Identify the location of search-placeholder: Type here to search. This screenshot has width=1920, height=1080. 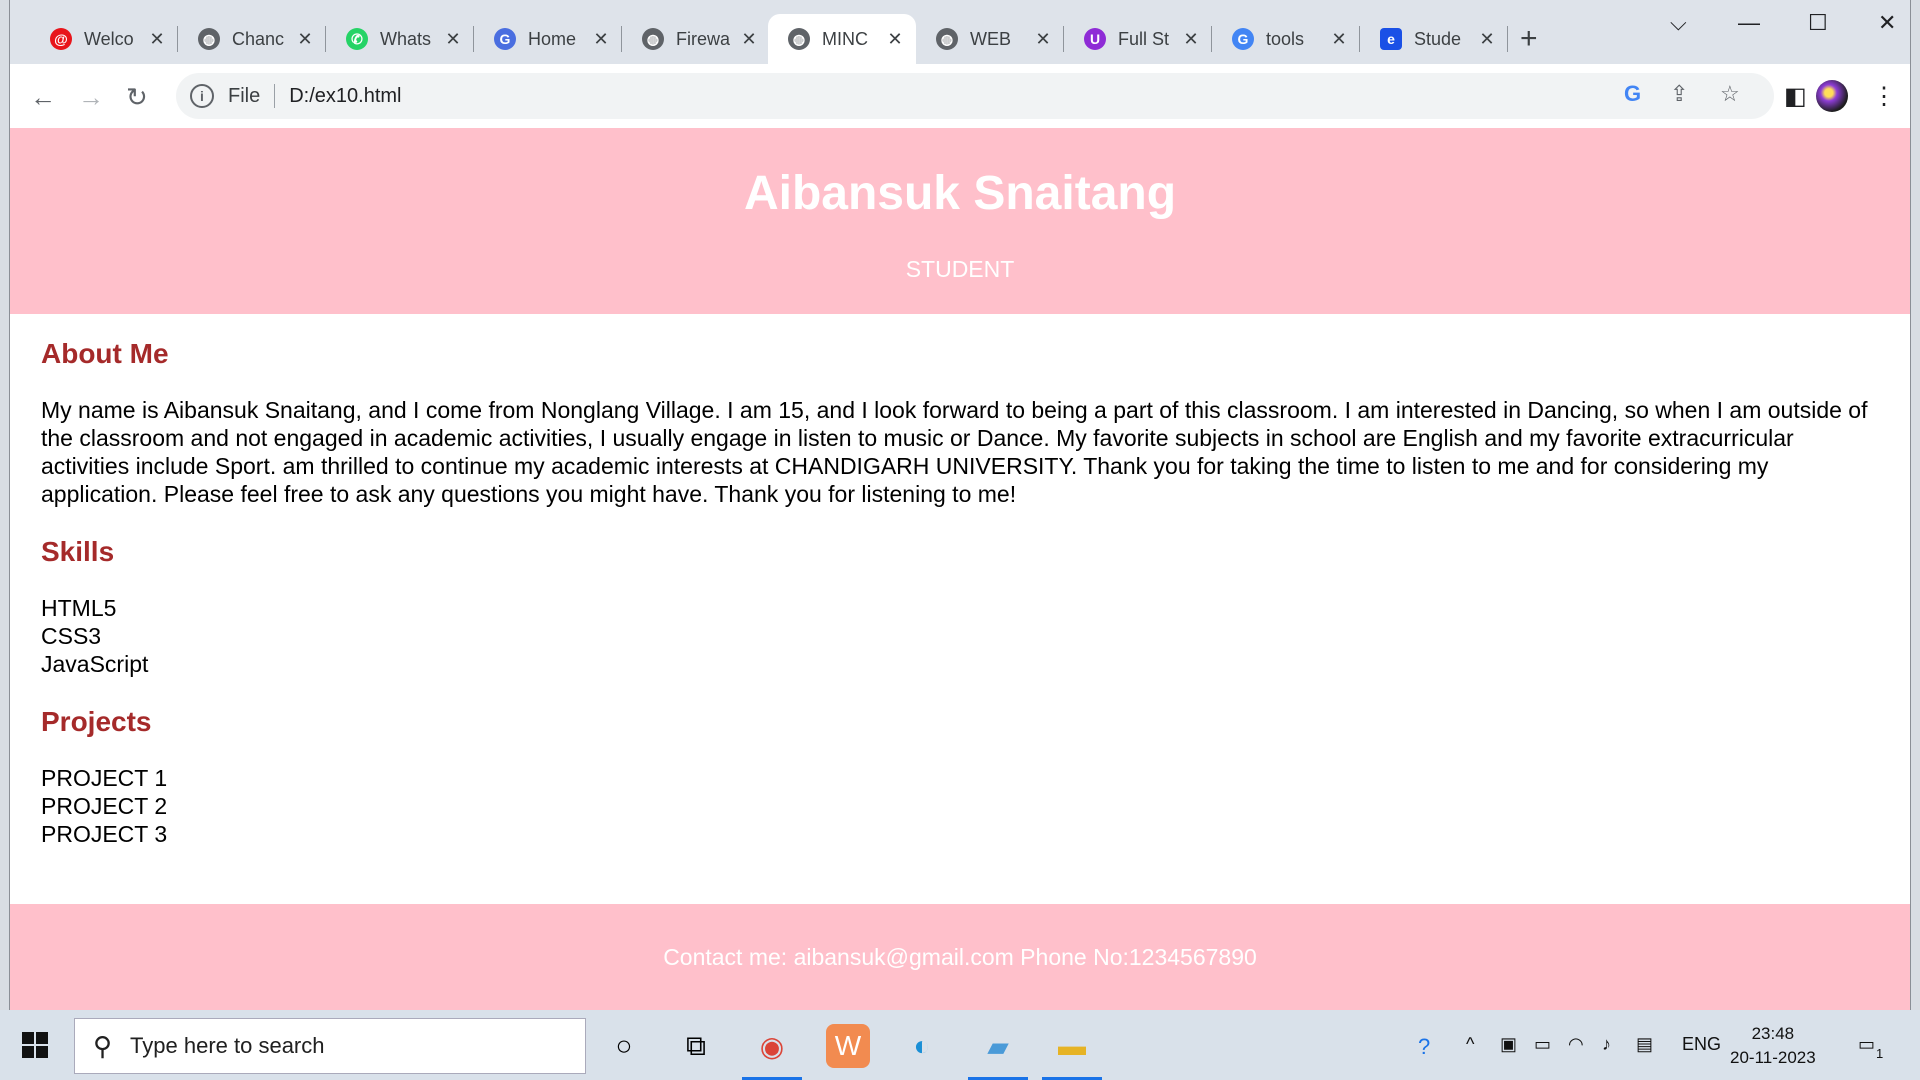
(227, 1045).